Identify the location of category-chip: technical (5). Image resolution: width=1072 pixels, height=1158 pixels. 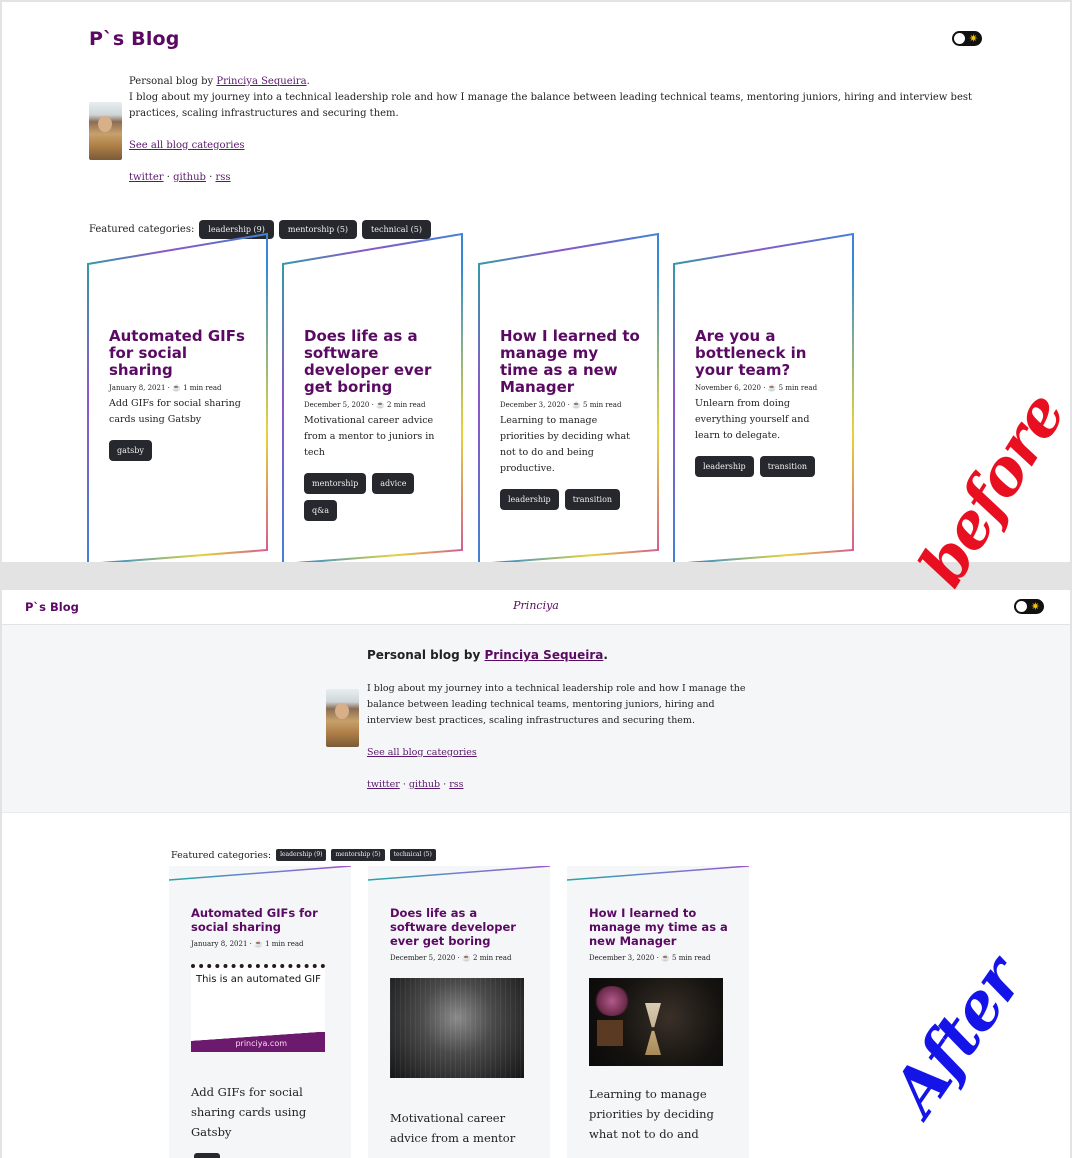
(412, 855).